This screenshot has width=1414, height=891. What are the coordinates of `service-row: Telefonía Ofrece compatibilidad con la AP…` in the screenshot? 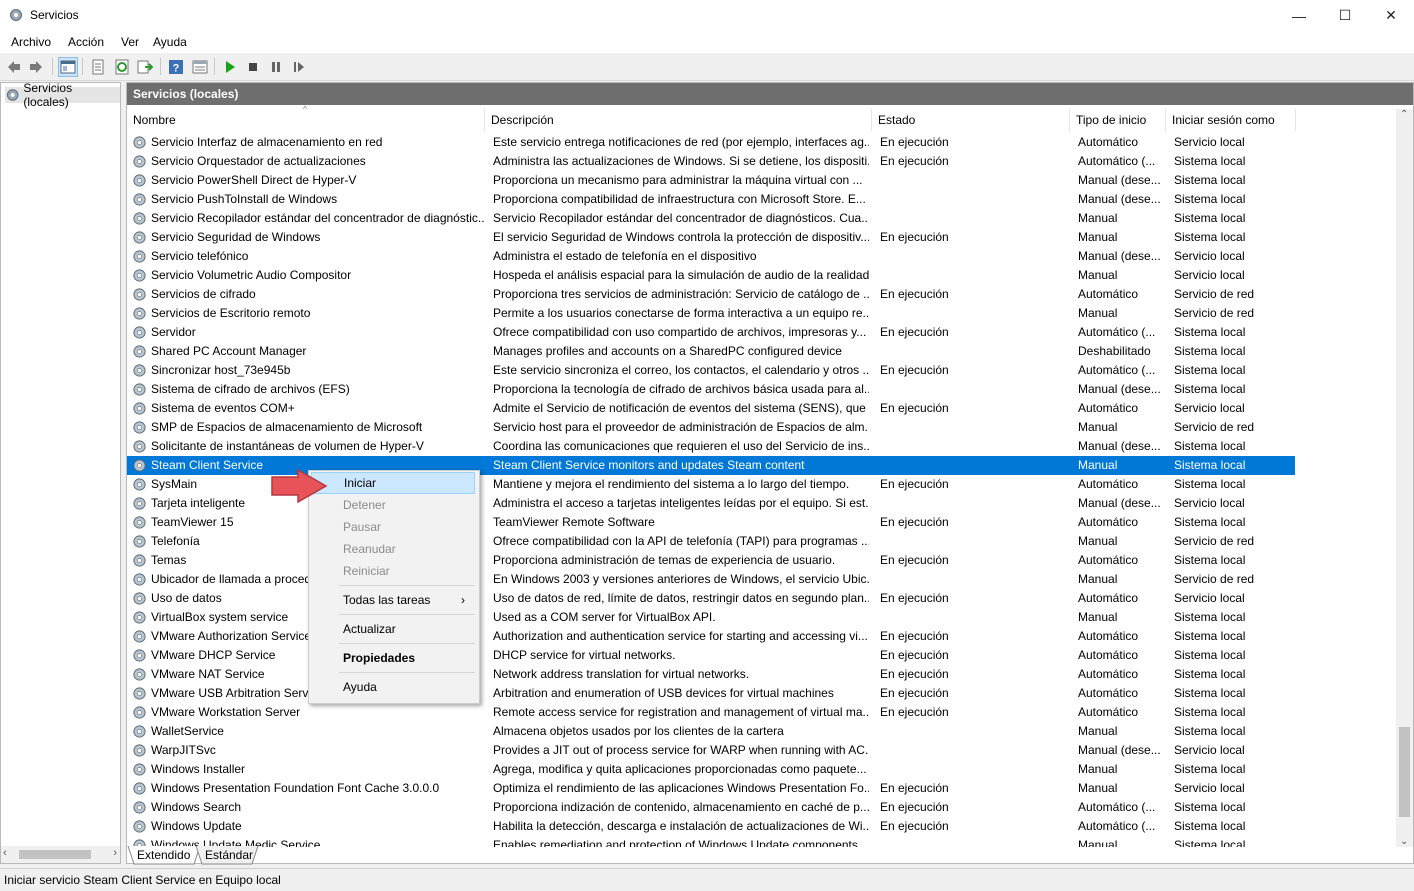 It's located at (711, 541).